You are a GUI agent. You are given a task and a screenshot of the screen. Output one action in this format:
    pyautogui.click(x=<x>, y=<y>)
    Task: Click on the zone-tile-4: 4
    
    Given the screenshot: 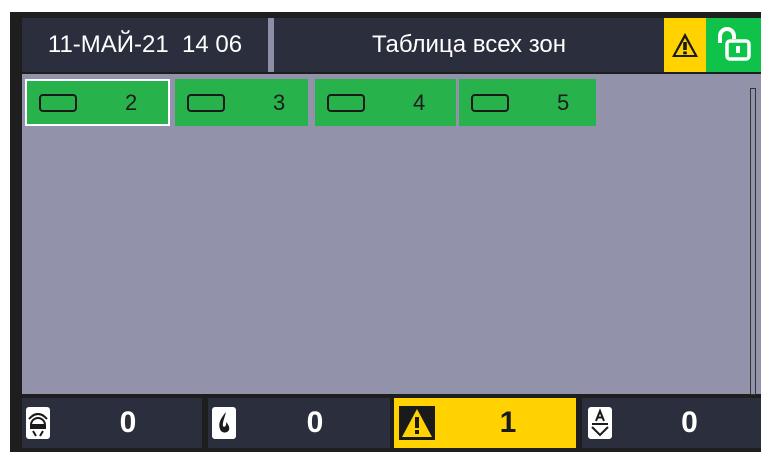 What is the action you would take?
    pyautogui.click(x=385, y=102)
    